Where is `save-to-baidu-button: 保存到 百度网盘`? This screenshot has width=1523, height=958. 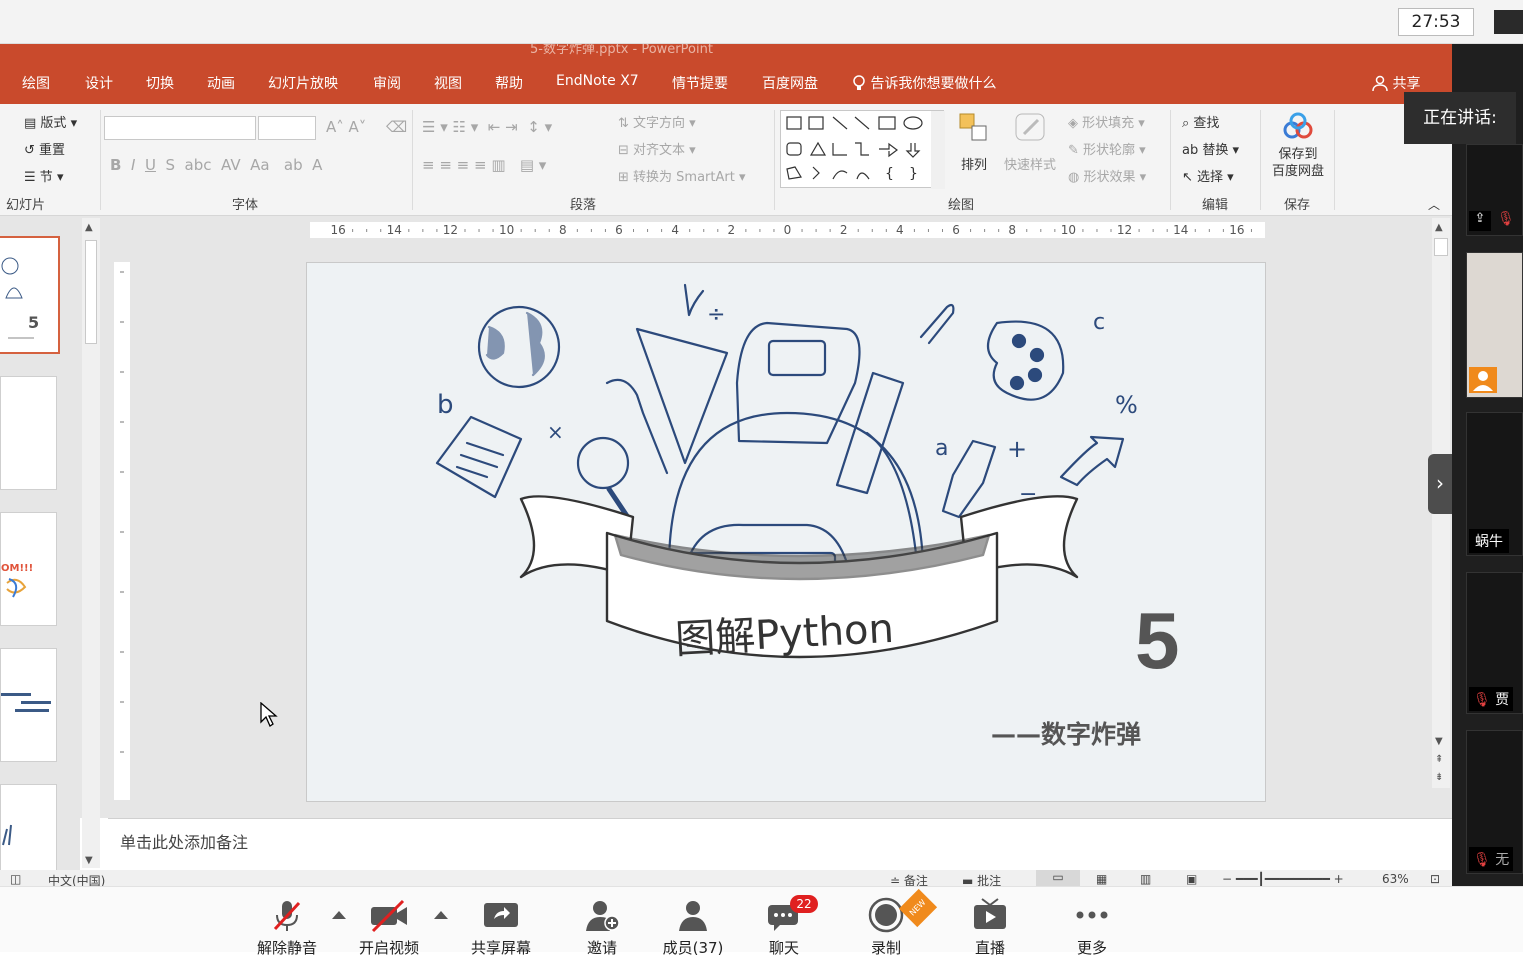 save-to-baidu-button: 保存到 百度网盘 is located at coordinates (1298, 152).